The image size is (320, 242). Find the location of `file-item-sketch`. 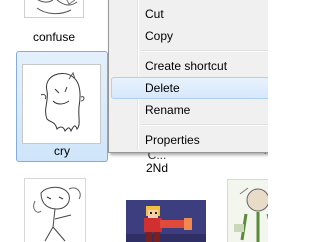

file-item-sketch is located at coordinates (56, 210).